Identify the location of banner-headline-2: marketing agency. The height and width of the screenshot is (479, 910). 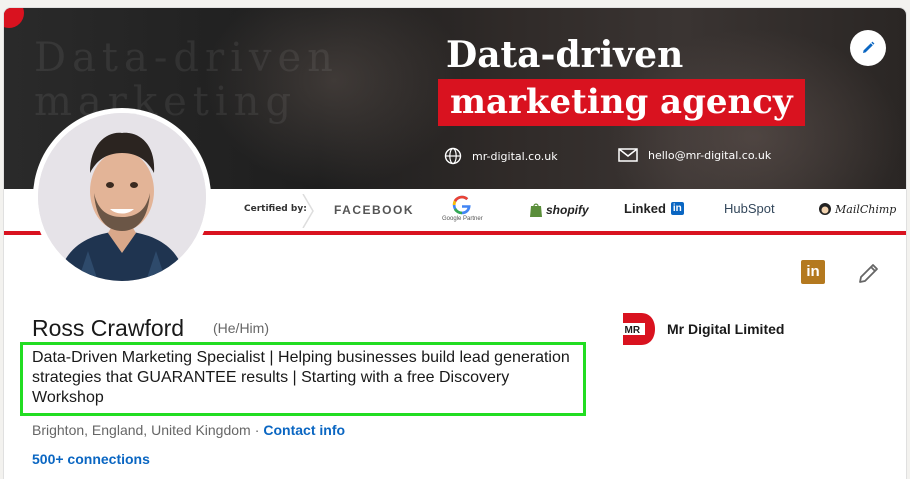
(621, 102).